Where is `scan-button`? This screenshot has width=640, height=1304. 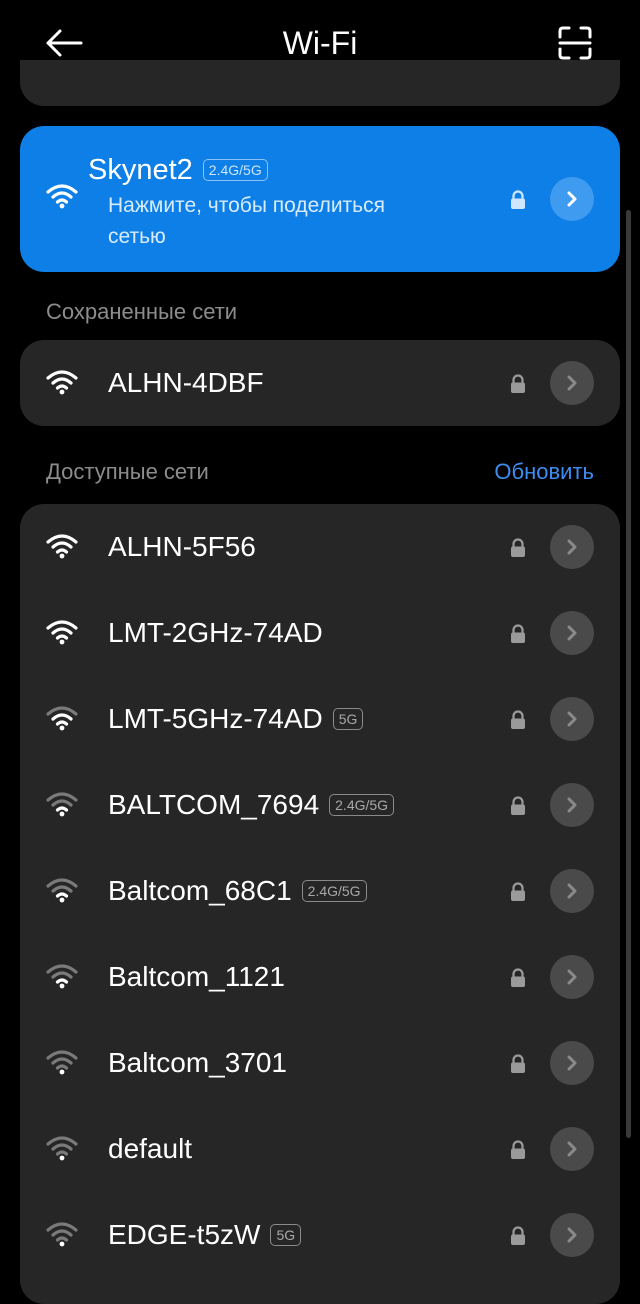 scan-button is located at coordinates (575, 43).